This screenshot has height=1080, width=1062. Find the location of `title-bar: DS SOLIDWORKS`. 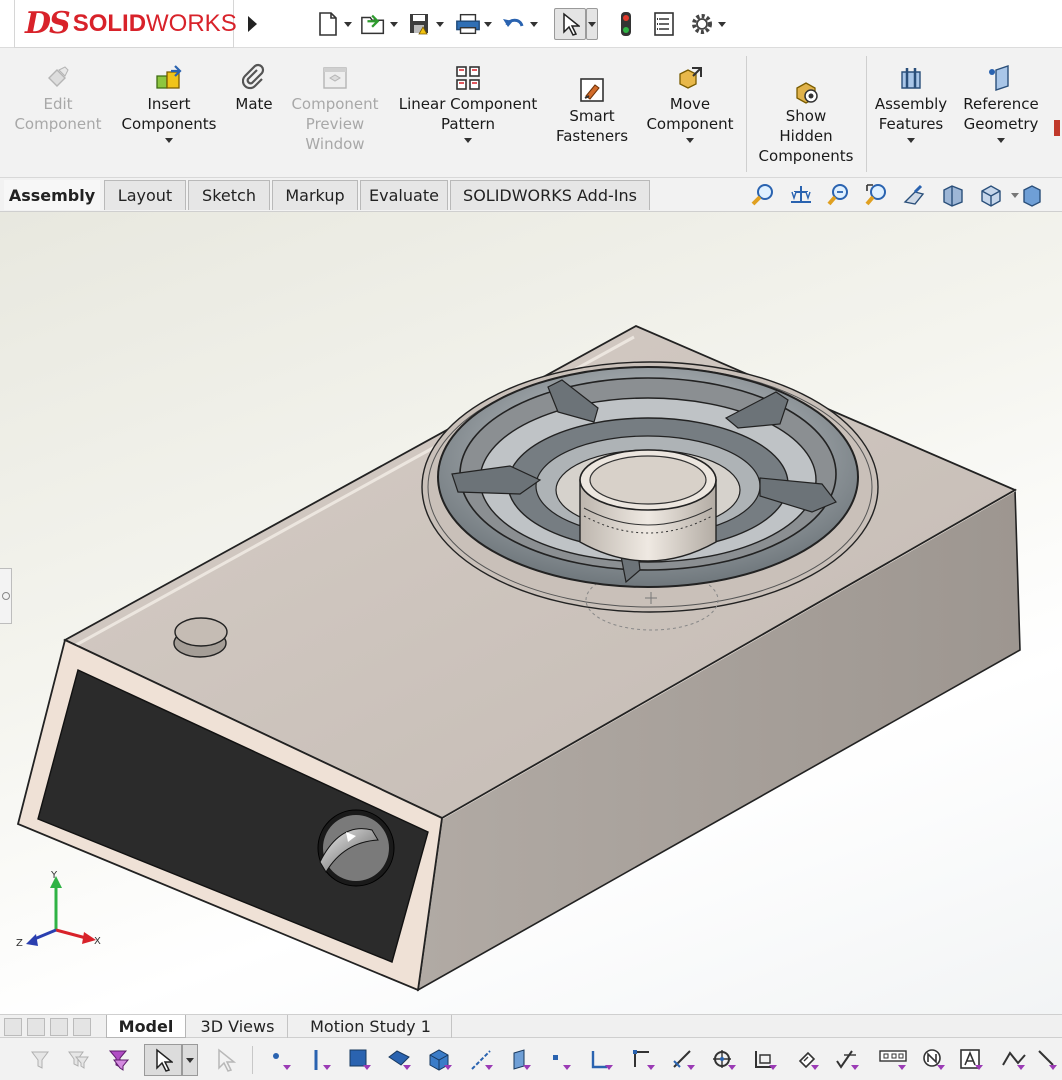

title-bar: DS SOLIDWORKS is located at coordinates (531, 24).